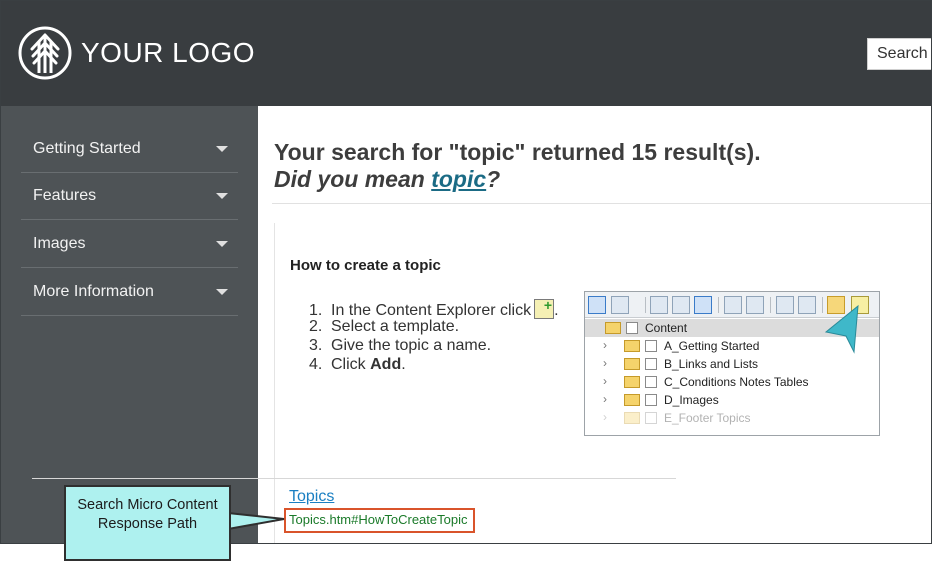 This screenshot has height=570, width=932. Describe the element at coordinates (395, 326) in the screenshot. I see `step-text: Select a template.` at that location.